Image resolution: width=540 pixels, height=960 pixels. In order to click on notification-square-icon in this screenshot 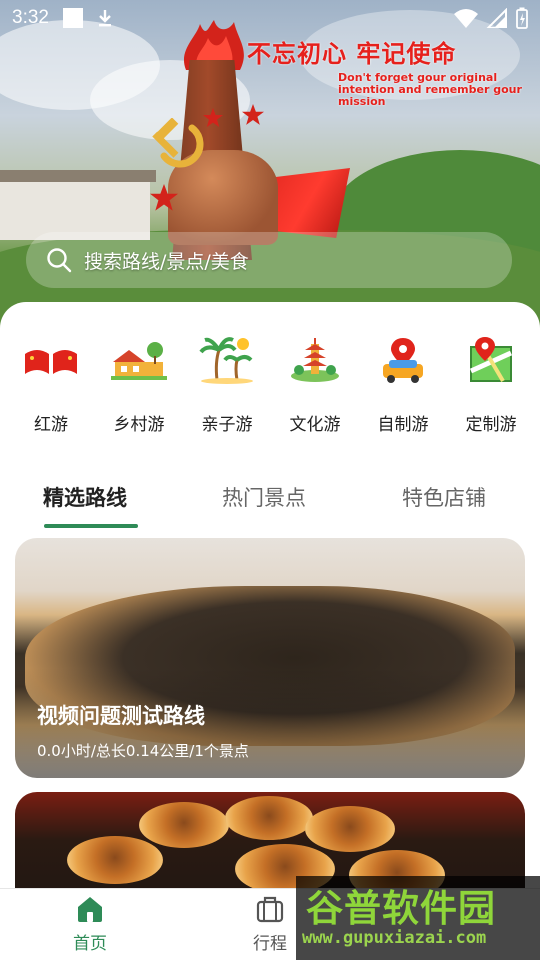, I will do `click(72, 18)`.